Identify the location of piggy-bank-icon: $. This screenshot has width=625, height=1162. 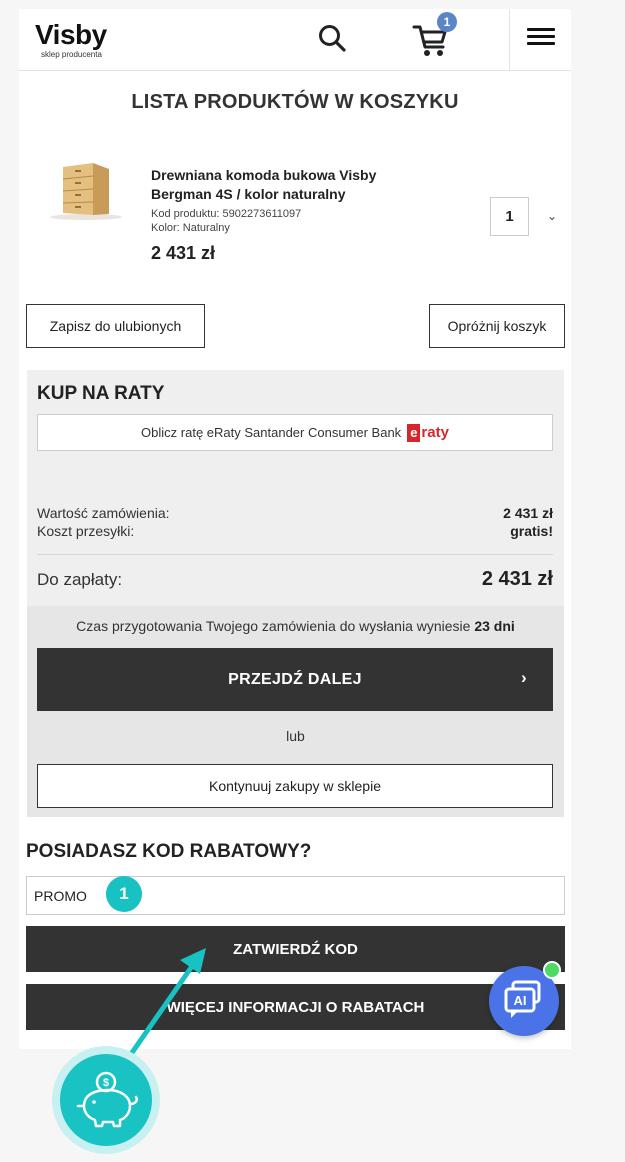
(107, 1099).